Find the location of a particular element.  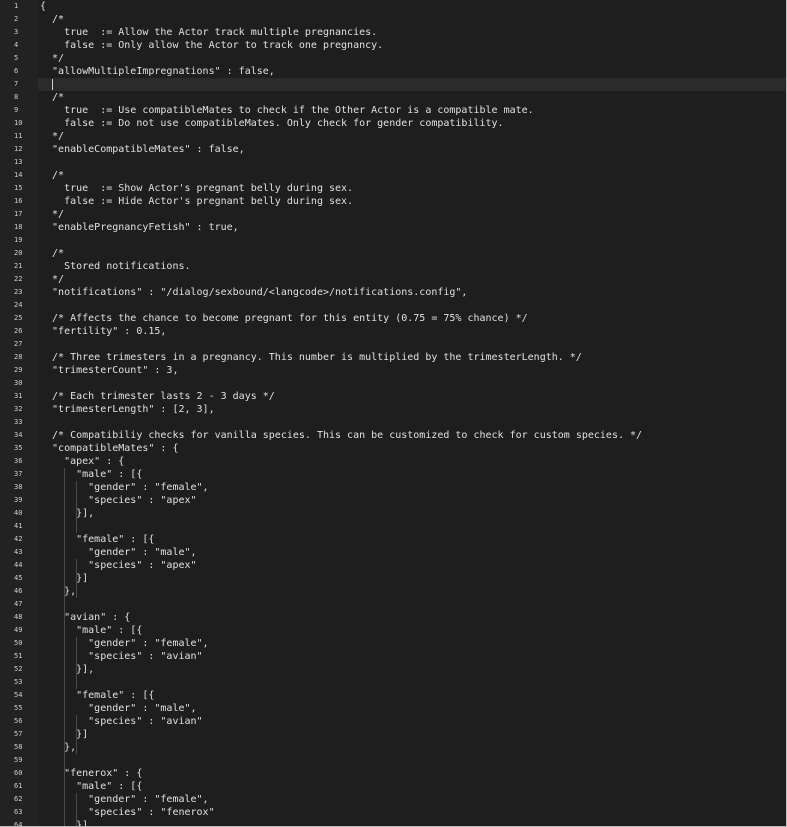

code-line: "fenerox" : { is located at coordinates (412, 773).